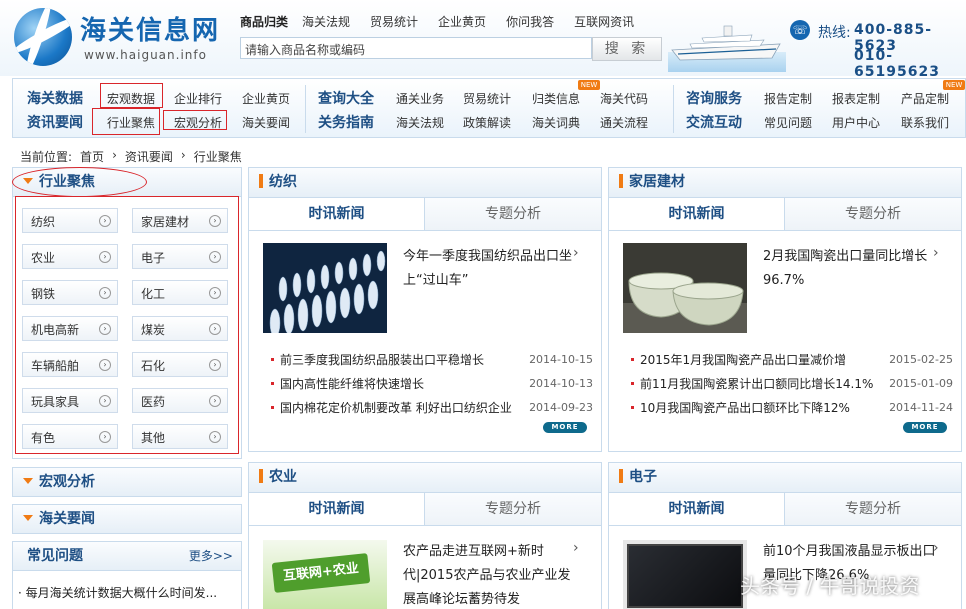 This screenshot has height=609, width=966. Describe the element at coordinates (921, 359) in the screenshot. I see `news-date: 2015-02-25` at that location.